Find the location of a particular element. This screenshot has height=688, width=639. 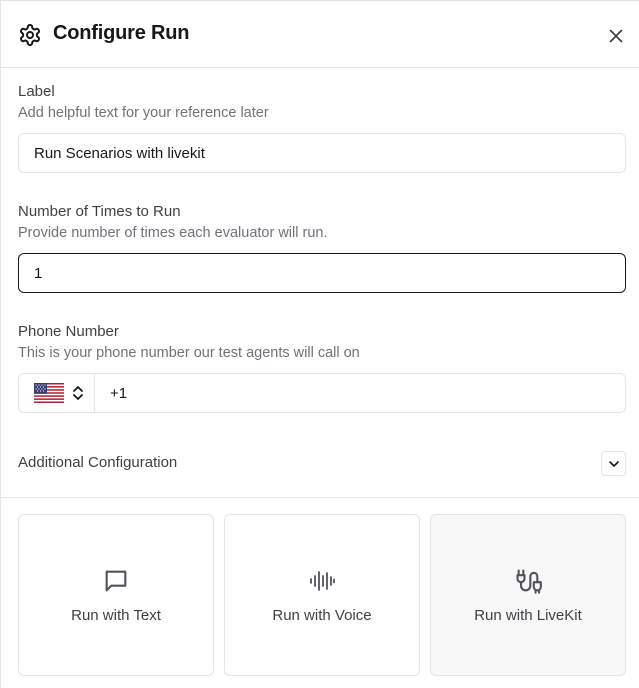

chevrons-up-down-icon is located at coordinates (78, 393).